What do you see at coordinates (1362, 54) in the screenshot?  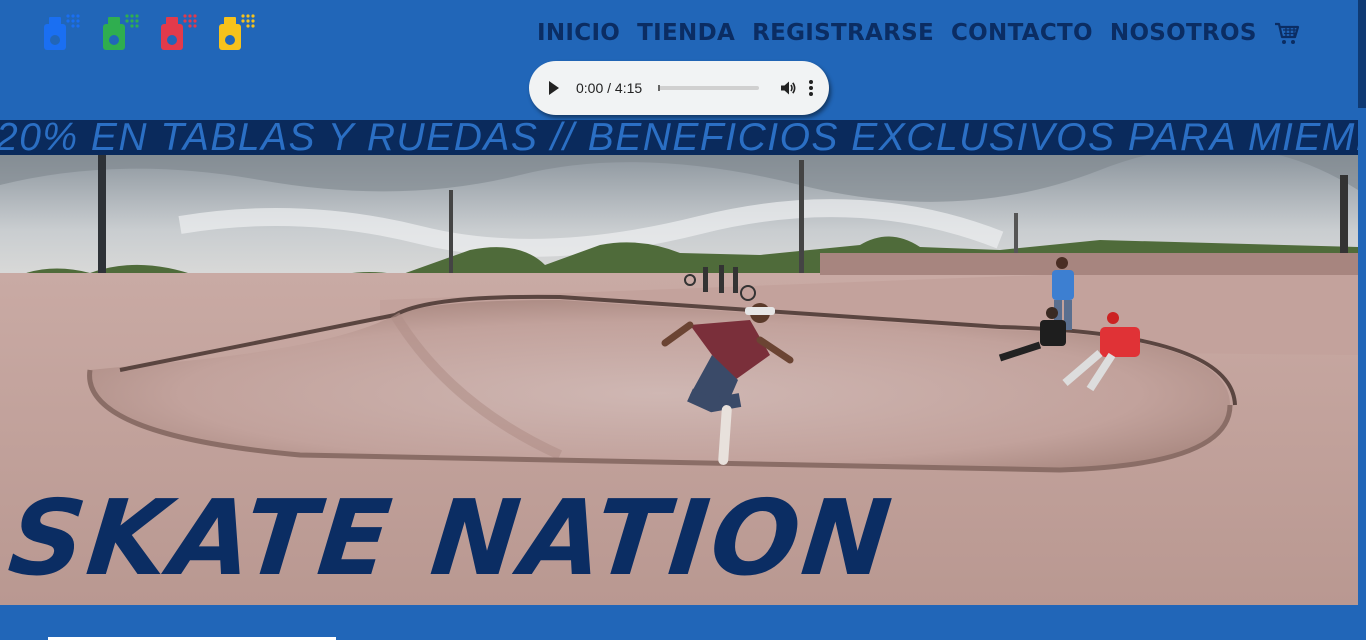 I see `scrollbar-thumb` at bounding box center [1362, 54].